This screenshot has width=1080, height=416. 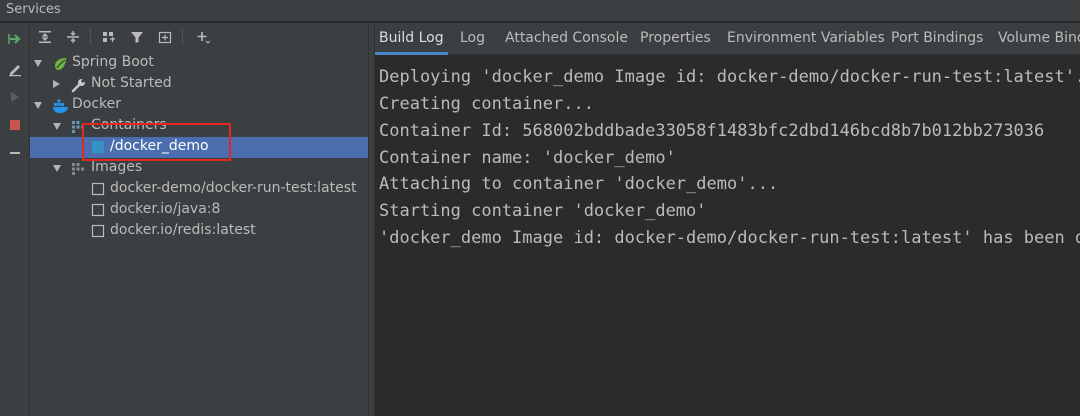 What do you see at coordinates (45, 37) in the screenshot?
I see `expand-all-icon` at bounding box center [45, 37].